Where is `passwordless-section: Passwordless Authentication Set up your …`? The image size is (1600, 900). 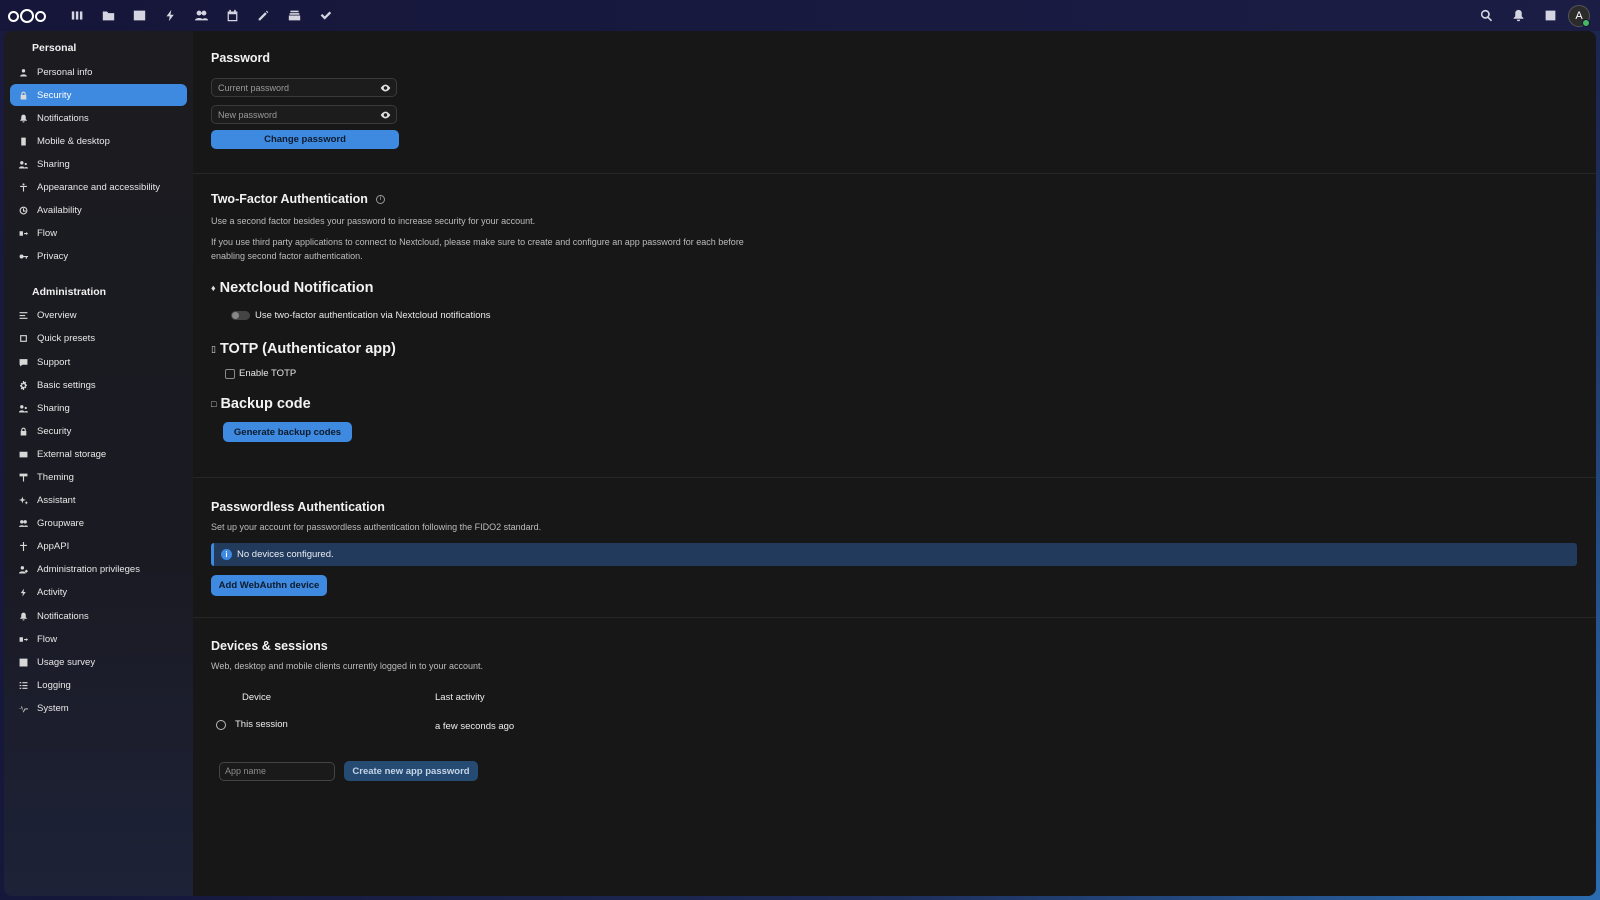 passwordless-section: Passwordless Authentication Set up your … is located at coordinates (894, 548).